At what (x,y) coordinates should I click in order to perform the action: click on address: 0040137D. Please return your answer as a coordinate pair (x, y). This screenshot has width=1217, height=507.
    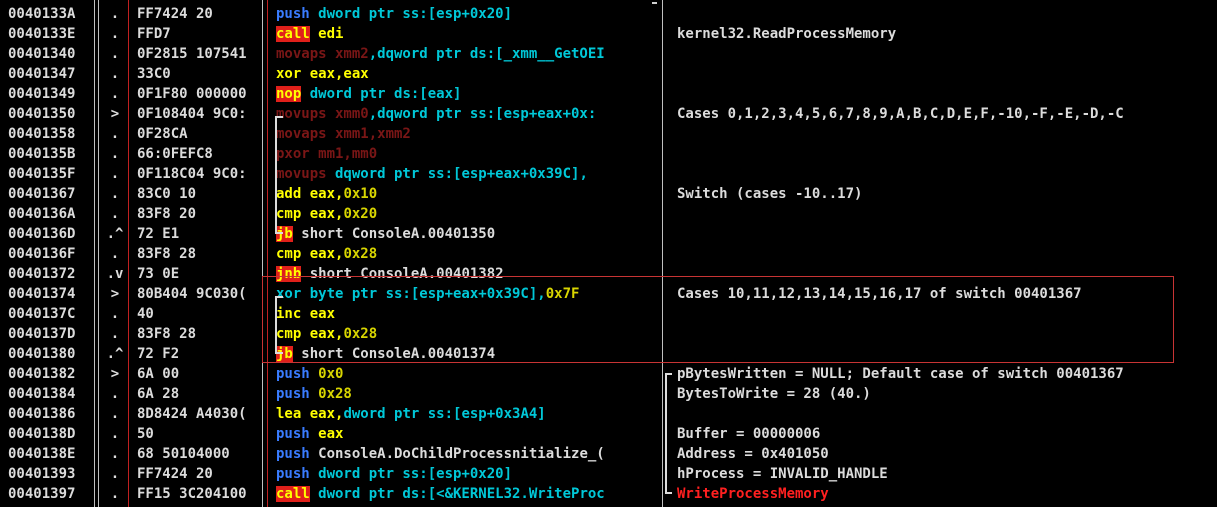
    Looking at the image, I should click on (42, 334).